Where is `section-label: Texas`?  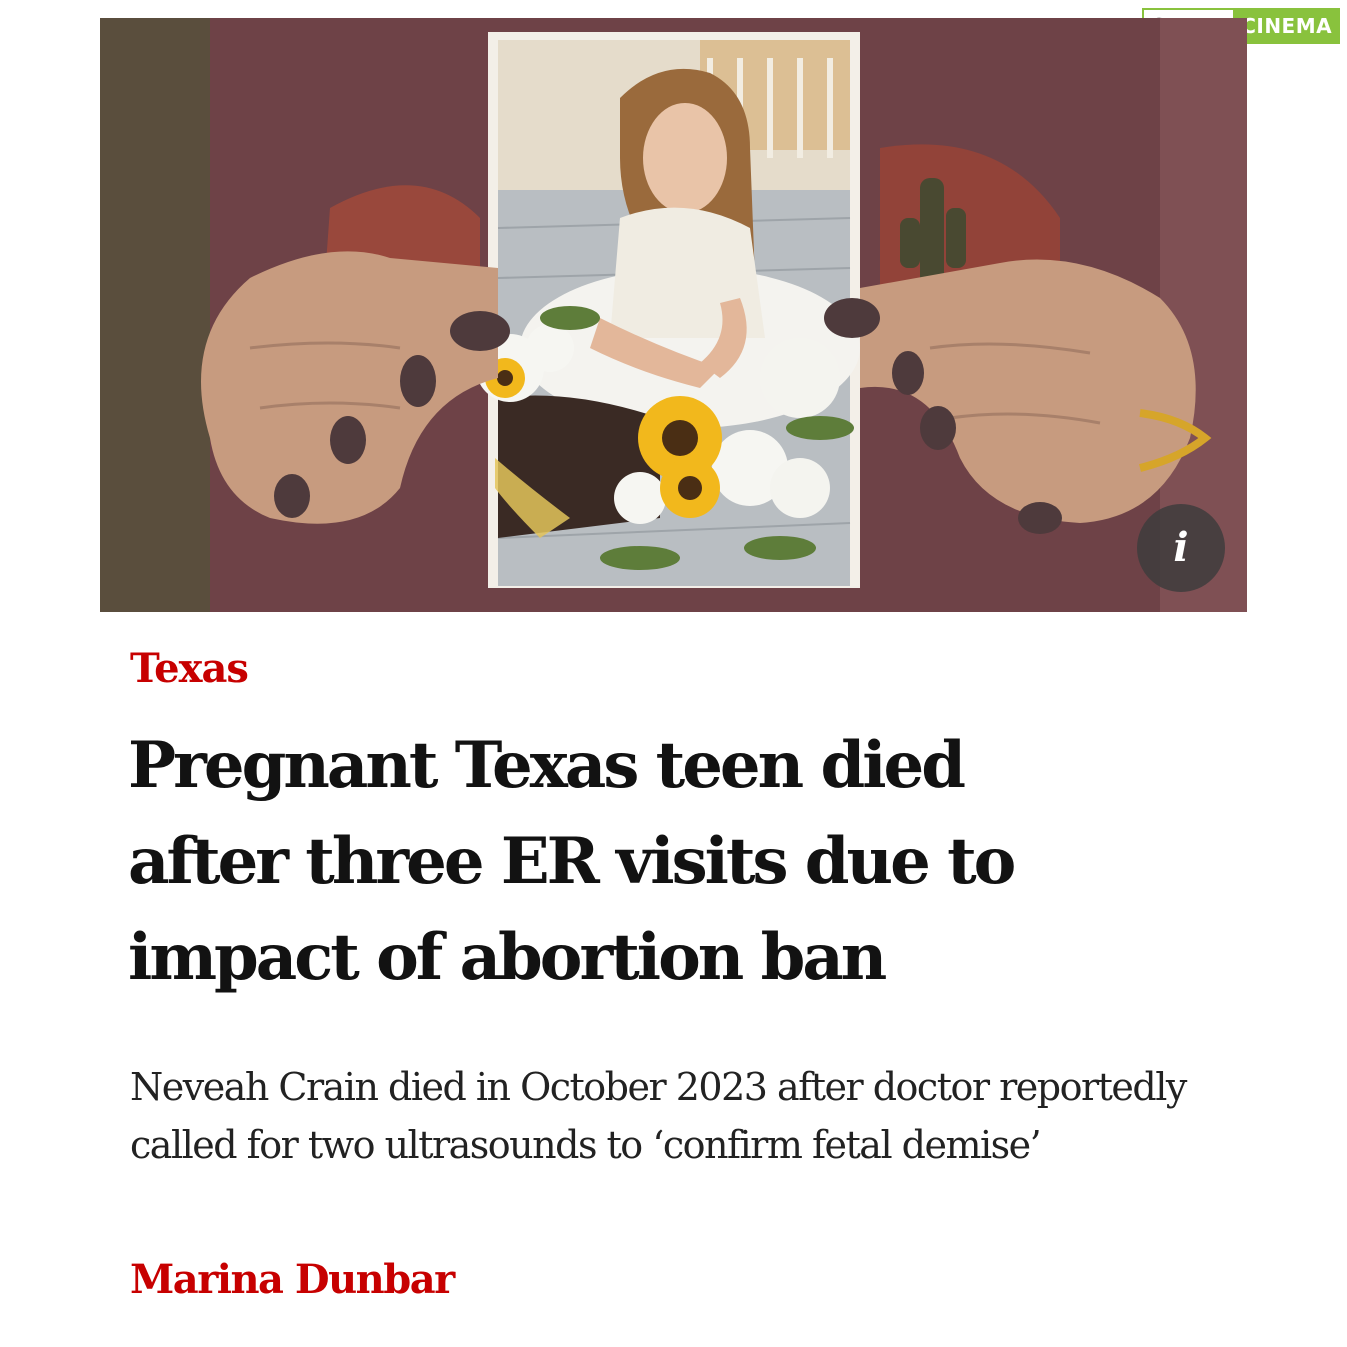 section-label: Texas is located at coordinates (189, 669).